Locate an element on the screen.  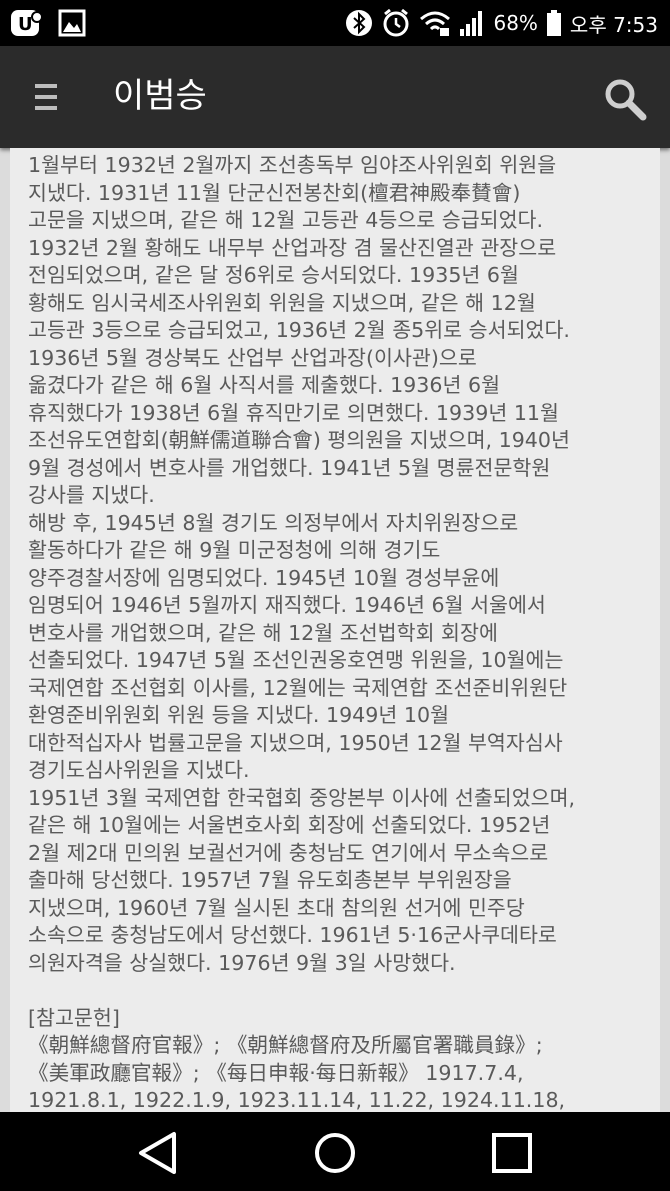
status-bar: U 68% 오후 7:53 is located at coordinates (335, 23).